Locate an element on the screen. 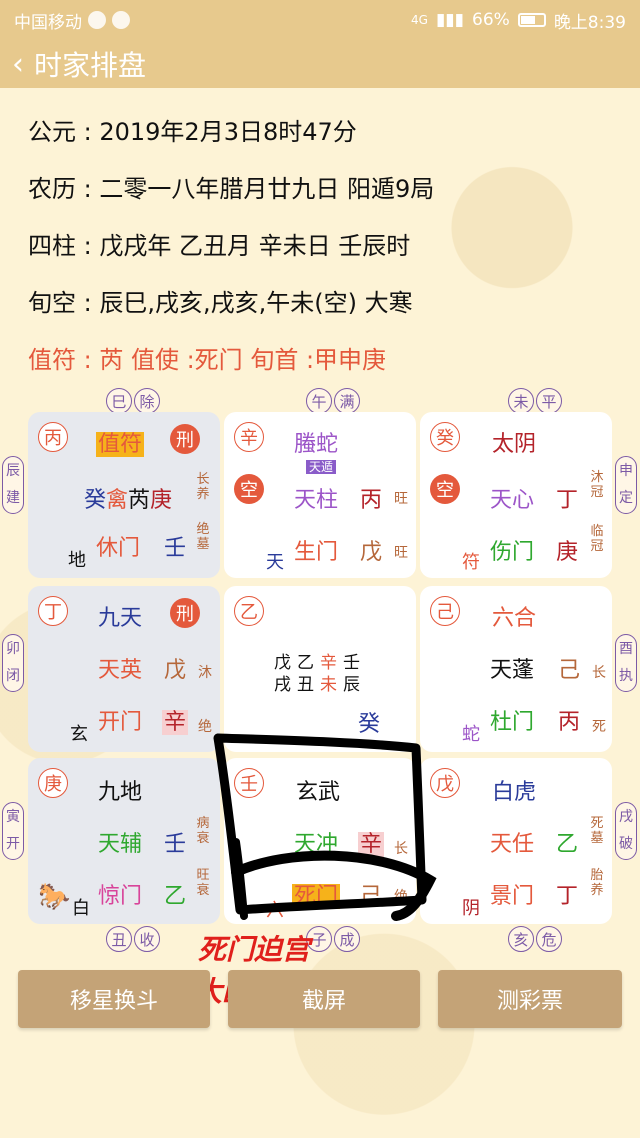  move-star-button: 移星换斗 is located at coordinates (114, 999).